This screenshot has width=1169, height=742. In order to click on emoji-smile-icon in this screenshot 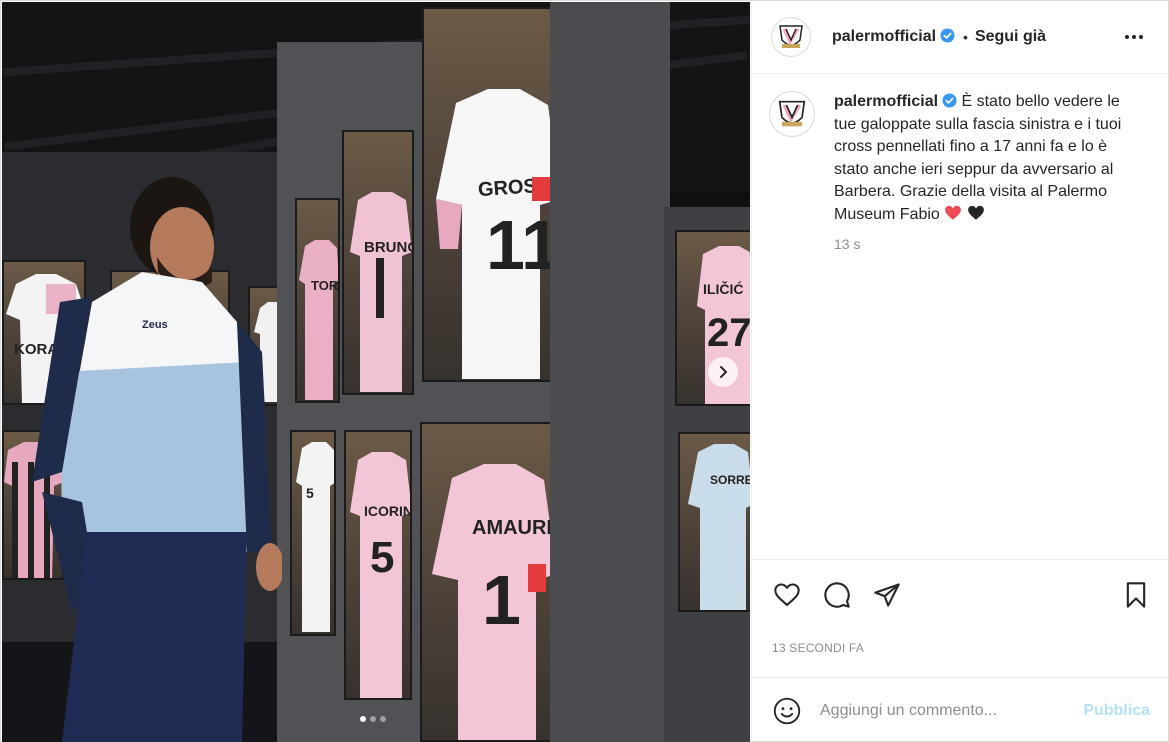, I will do `click(787, 710)`.